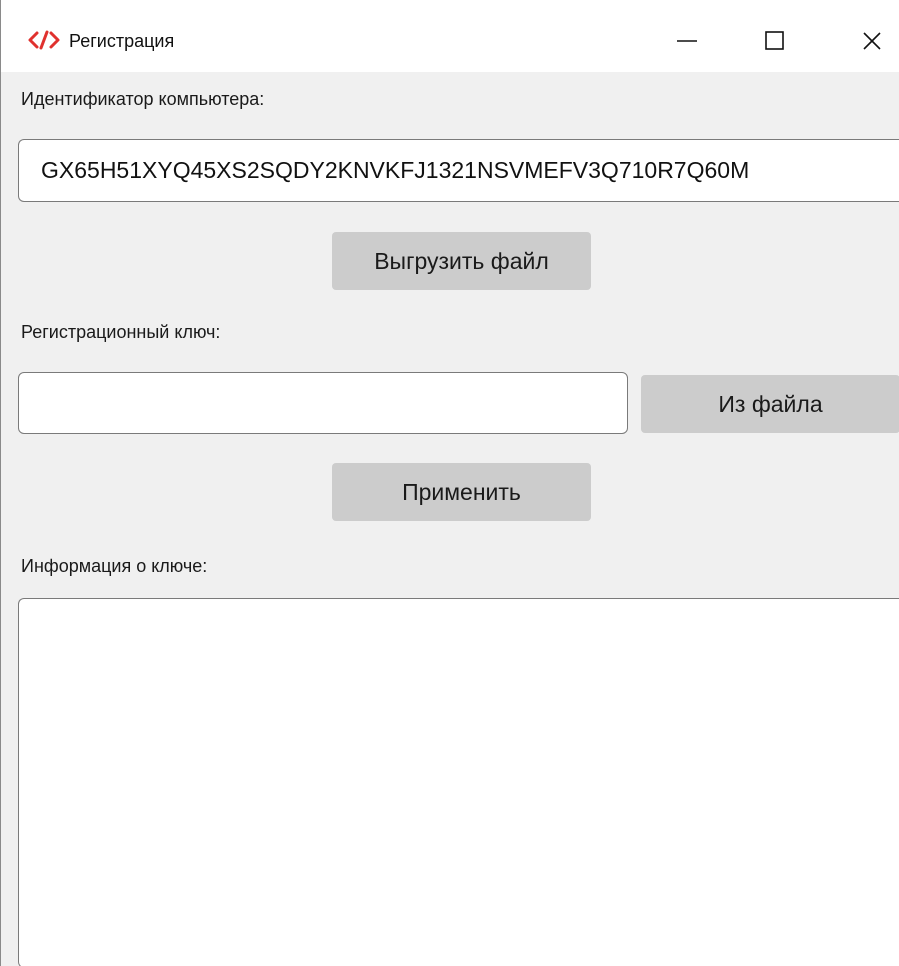 Image resolution: width=899 pixels, height=966 pixels. Describe the element at coordinates (770, 404) in the screenshot. I see `from-file-button: Из файла` at that location.